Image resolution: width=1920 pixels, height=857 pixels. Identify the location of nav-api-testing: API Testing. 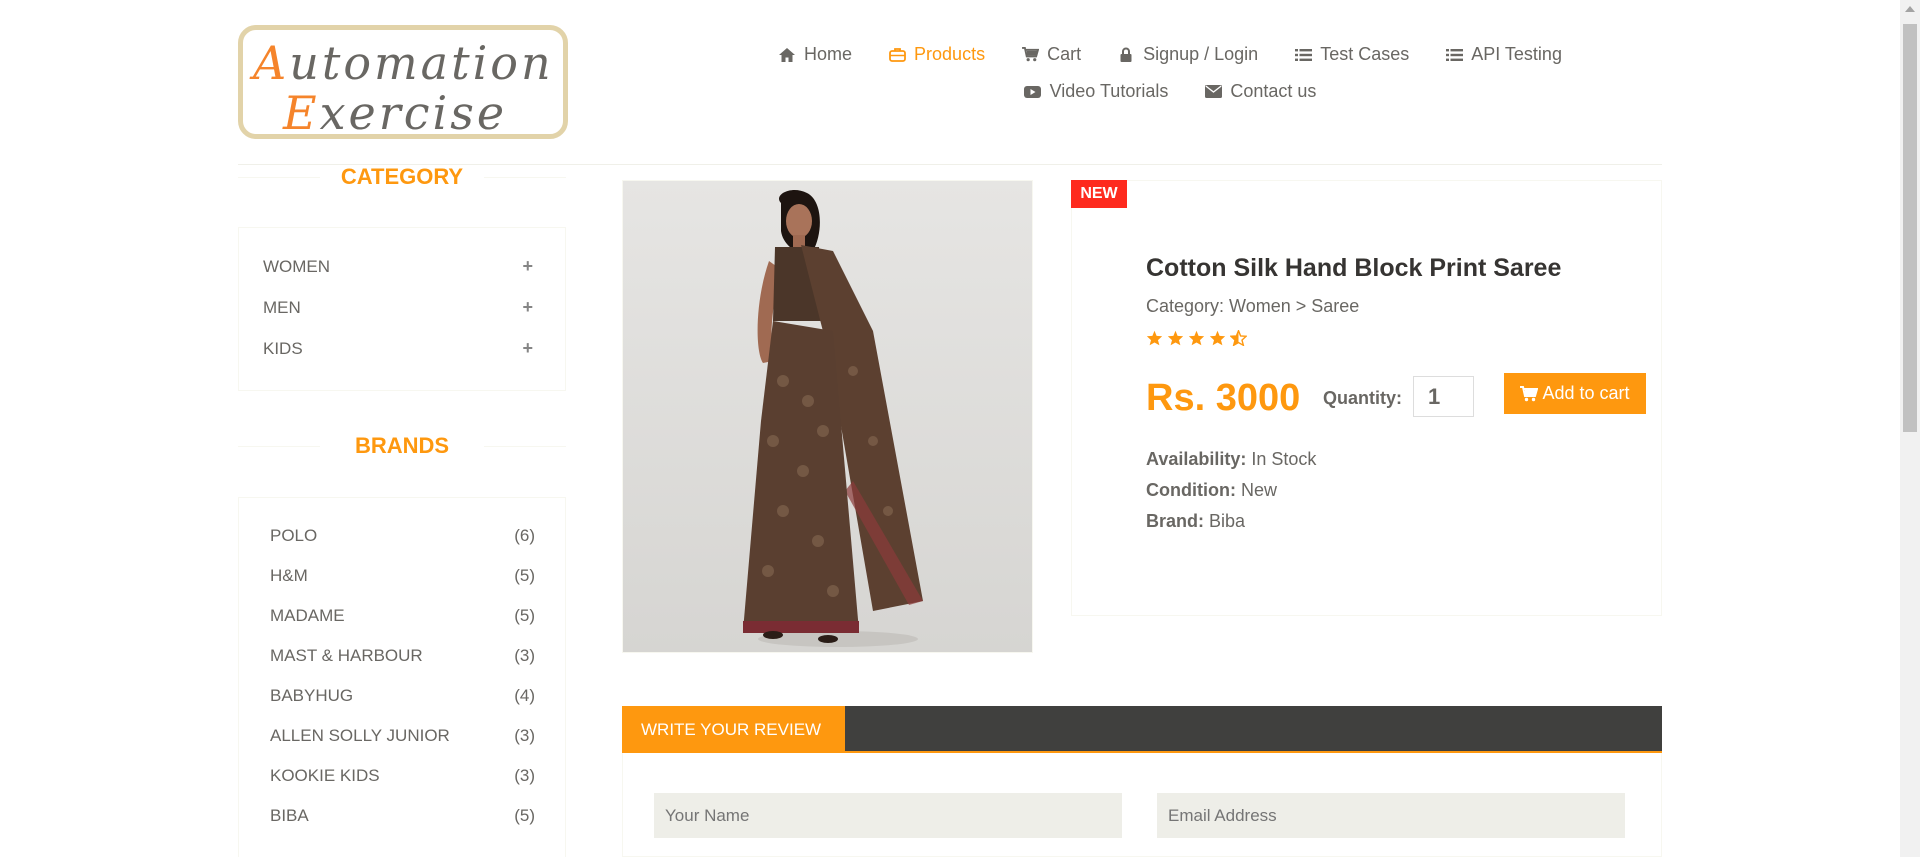
(1503, 54).